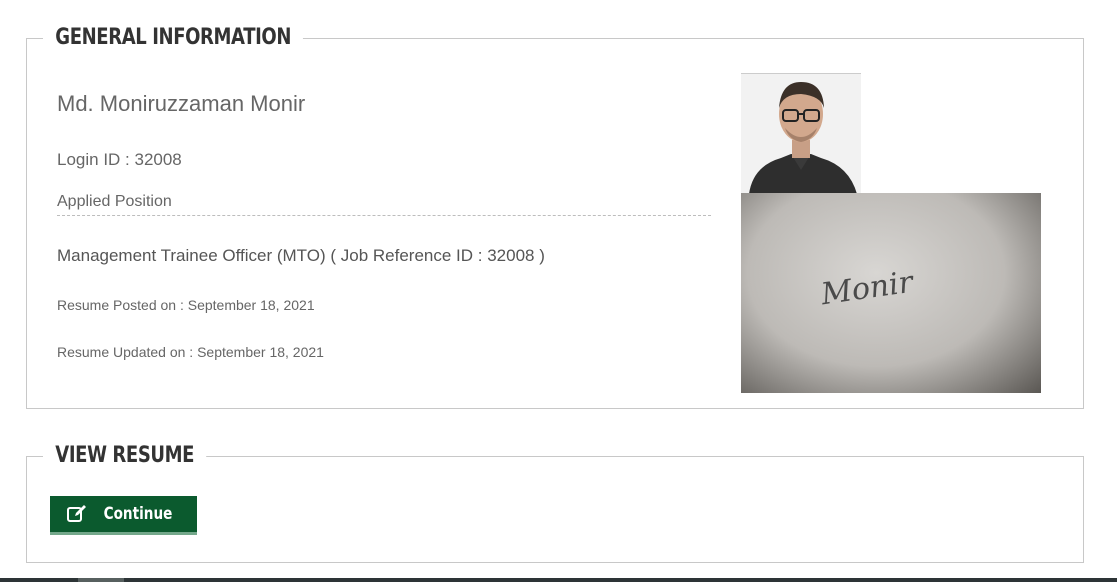 Image resolution: width=1117 pixels, height=582 pixels. I want to click on login-id: Login ID : 32008, so click(119, 159).